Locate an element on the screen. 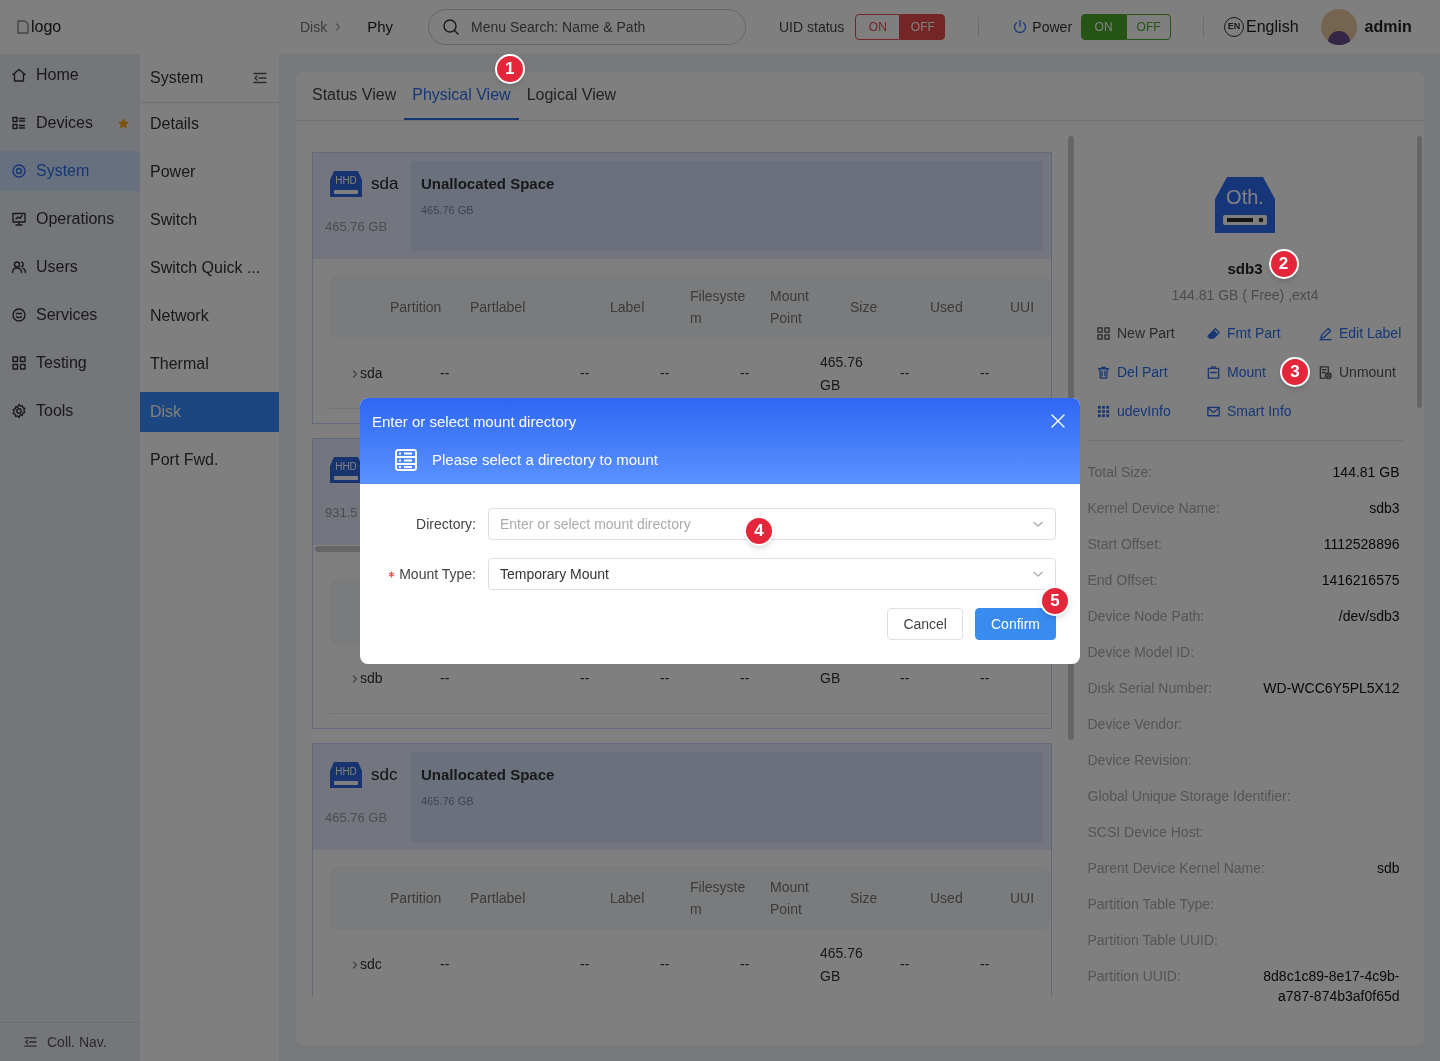  nav-item: System is located at coordinates (70, 171).